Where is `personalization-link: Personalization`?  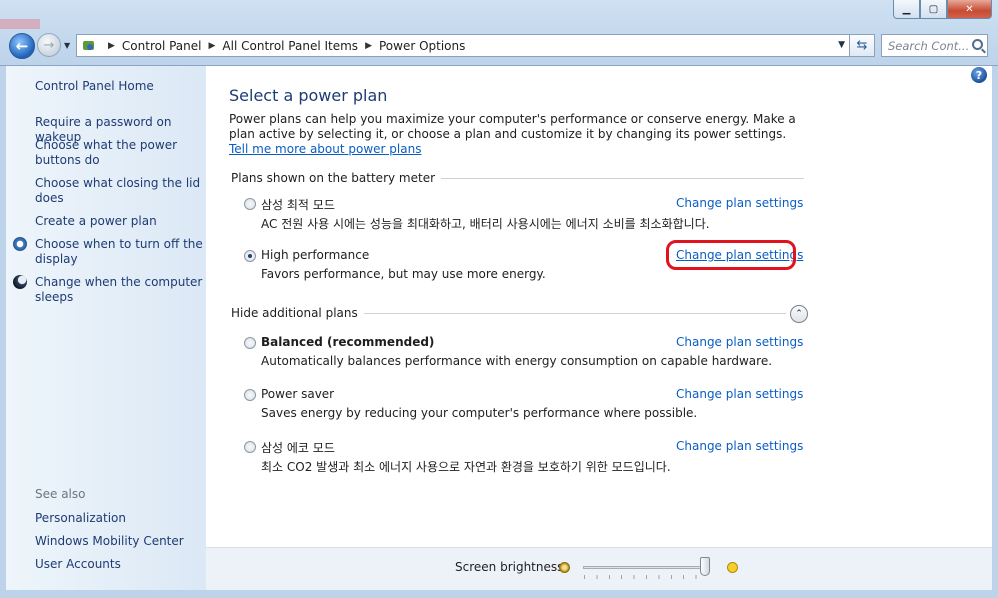 personalization-link: Personalization is located at coordinates (119, 518).